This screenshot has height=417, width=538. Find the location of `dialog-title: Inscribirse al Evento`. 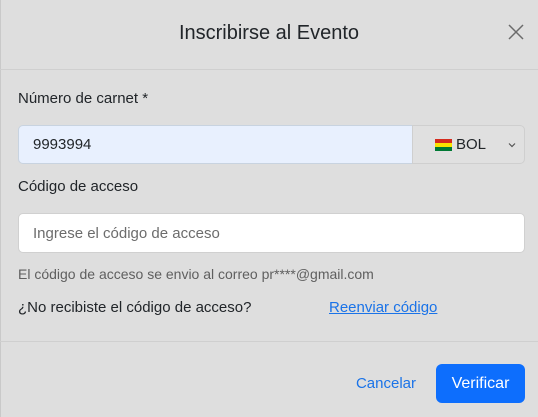

dialog-title: Inscribirse al Evento is located at coordinates (269, 33).